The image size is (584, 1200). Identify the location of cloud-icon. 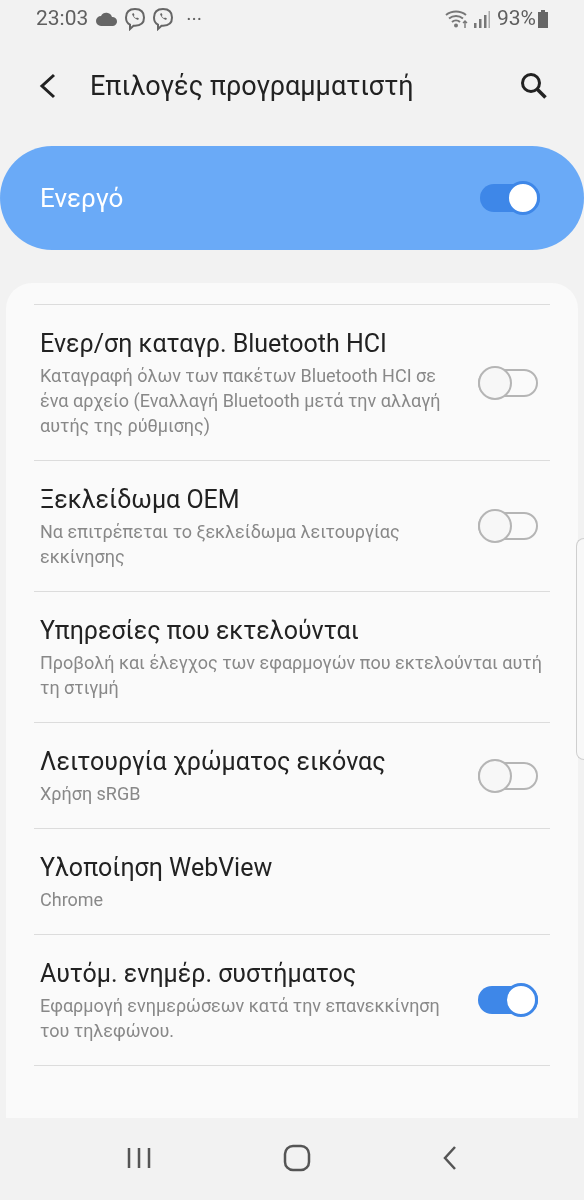
(107, 19).